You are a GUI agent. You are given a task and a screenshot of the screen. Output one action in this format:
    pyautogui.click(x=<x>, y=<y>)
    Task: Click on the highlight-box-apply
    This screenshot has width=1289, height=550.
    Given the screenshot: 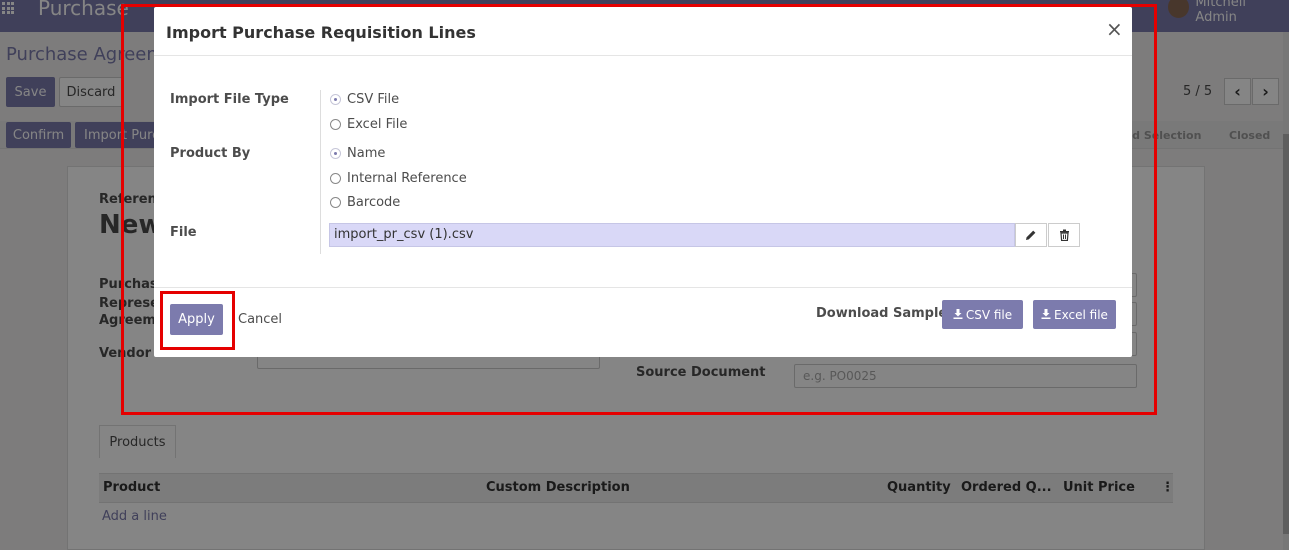 What is the action you would take?
    pyautogui.click(x=197, y=320)
    